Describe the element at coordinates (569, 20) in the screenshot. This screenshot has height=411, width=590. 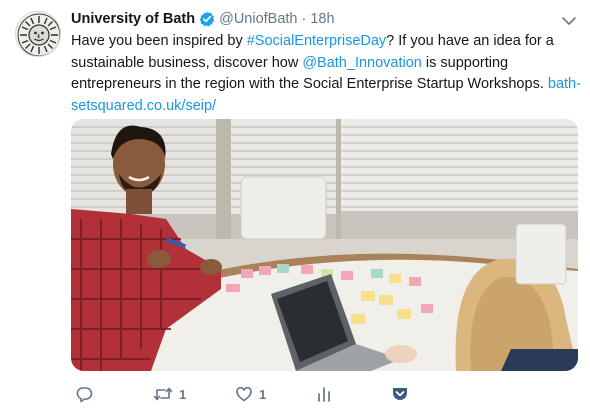
I see `chevron-down-icon` at that location.